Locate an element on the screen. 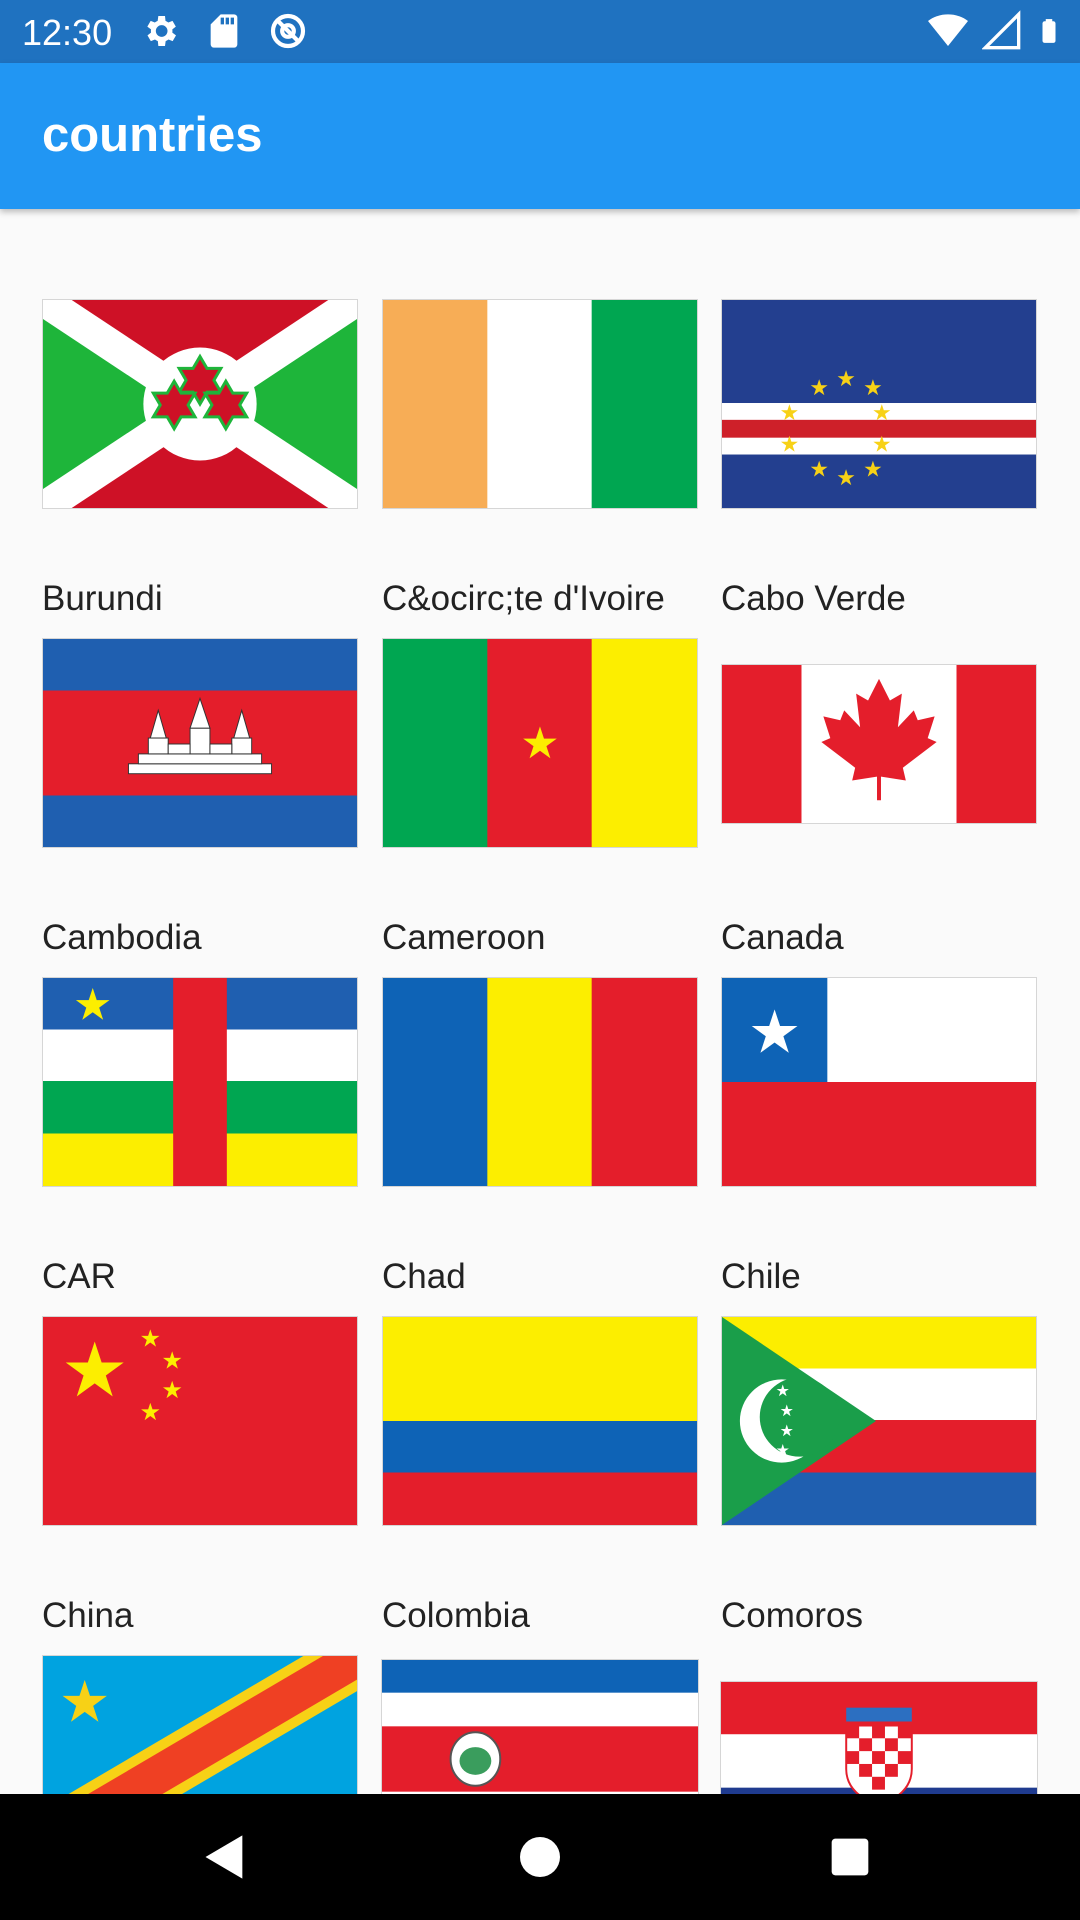  country-label: Chile is located at coordinates (761, 1276).